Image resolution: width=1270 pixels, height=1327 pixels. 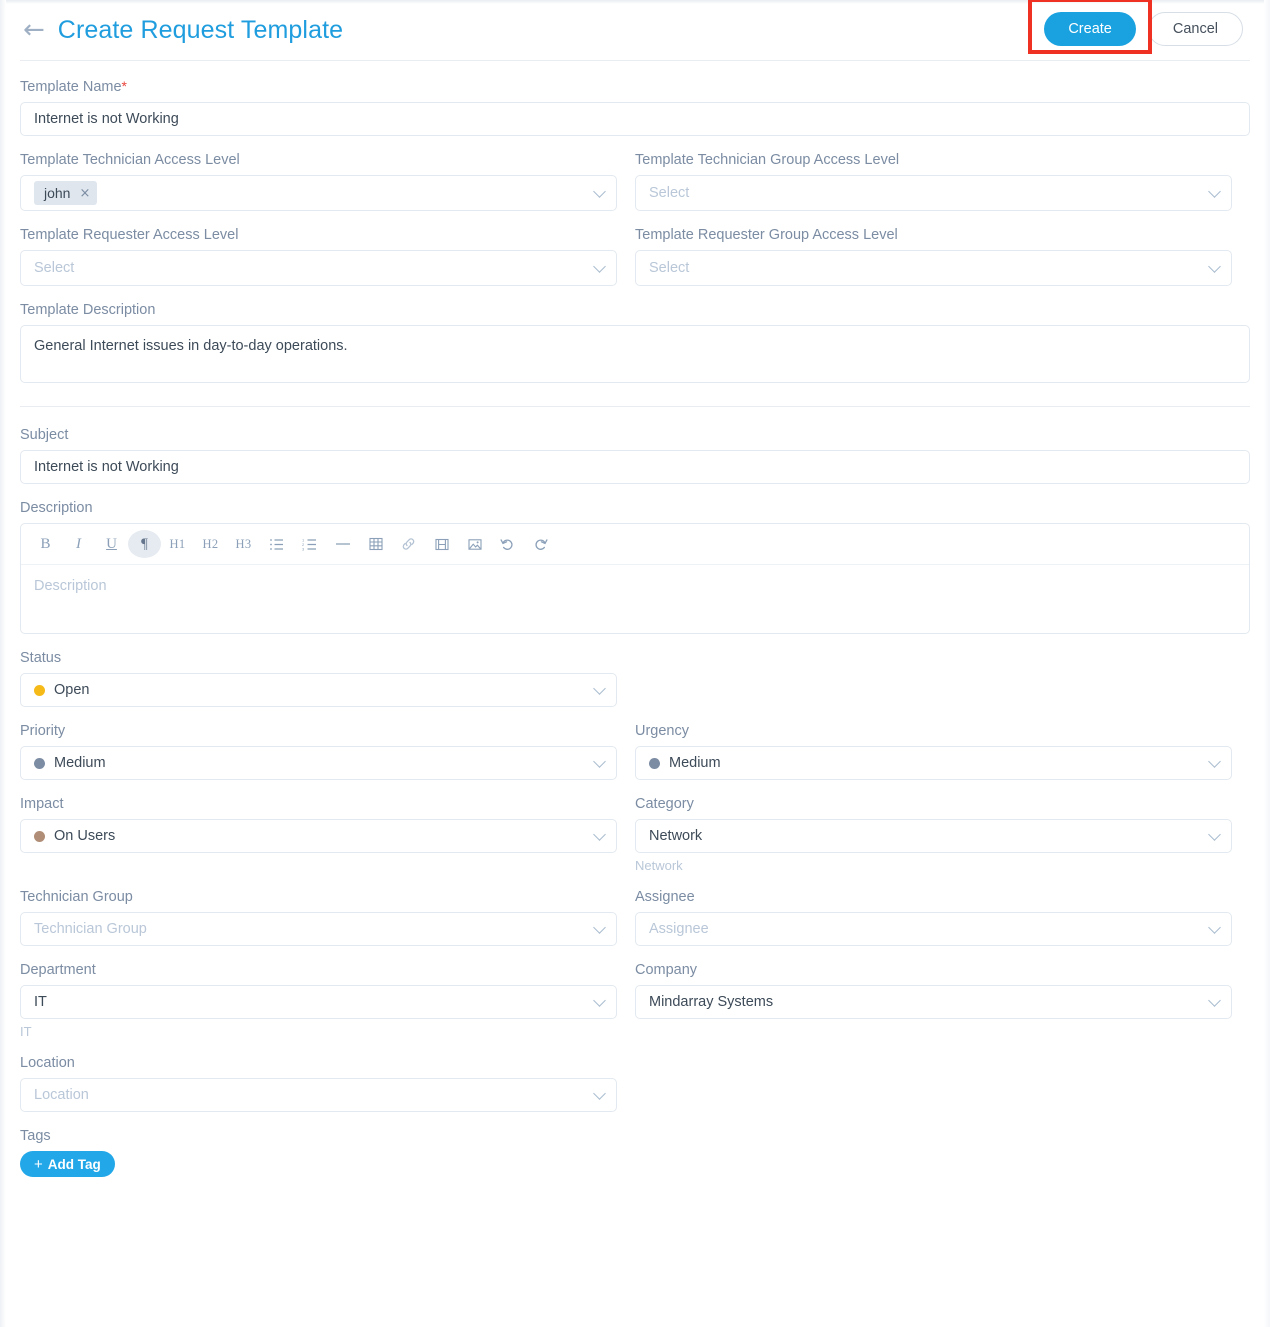 I want to click on cancel-button: Cancel, so click(x=1195, y=29).